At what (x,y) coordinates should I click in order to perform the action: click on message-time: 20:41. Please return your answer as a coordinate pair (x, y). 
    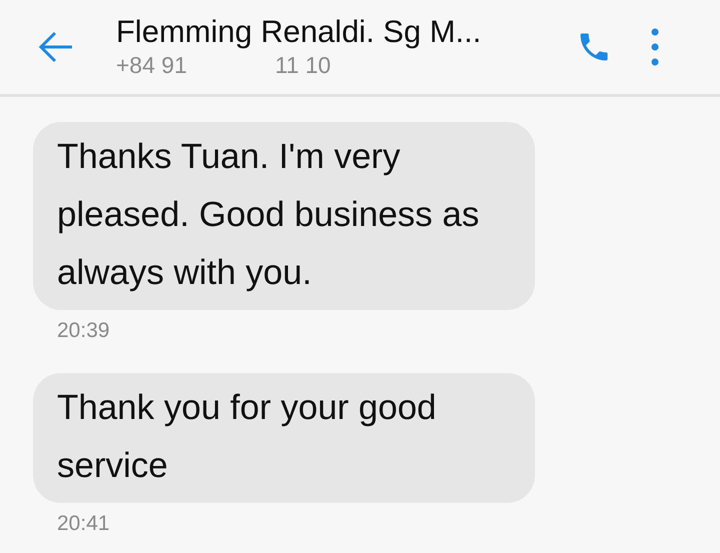
    Looking at the image, I should click on (83, 523).